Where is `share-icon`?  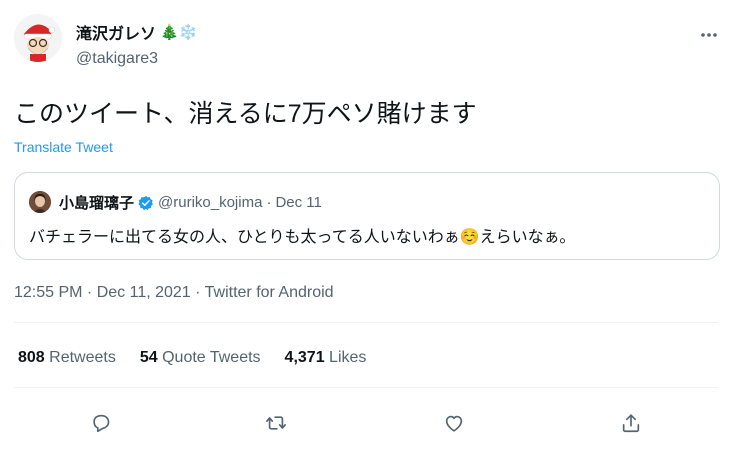 share-icon is located at coordinates (631, 423).